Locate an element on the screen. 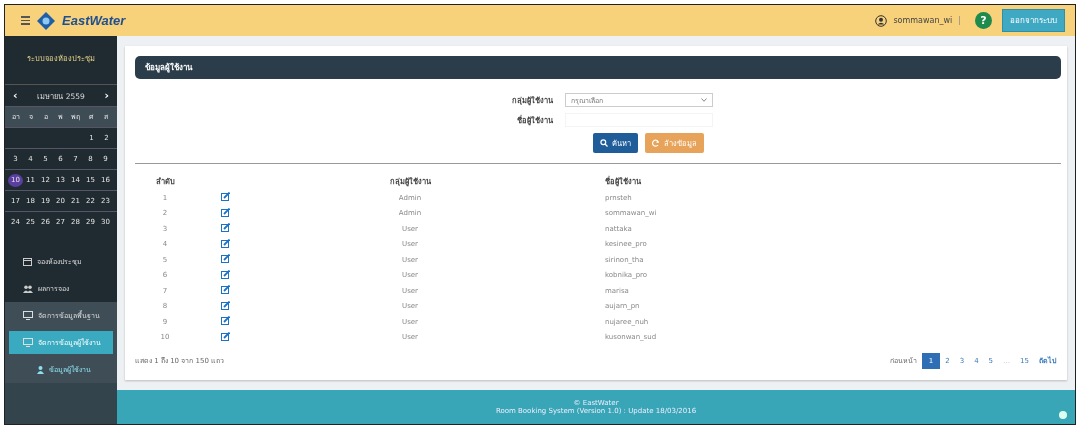 The height and width of the screenshot is (425, 1082). username: sommawan_wi is located at coordinates (923, 20).